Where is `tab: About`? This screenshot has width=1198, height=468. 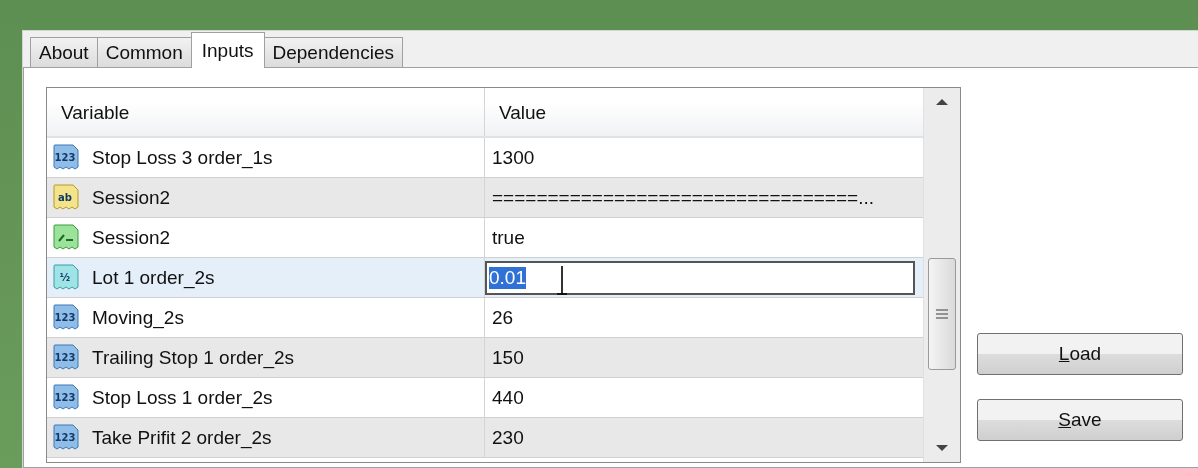
tab: About is located at coordinates (64, 52).